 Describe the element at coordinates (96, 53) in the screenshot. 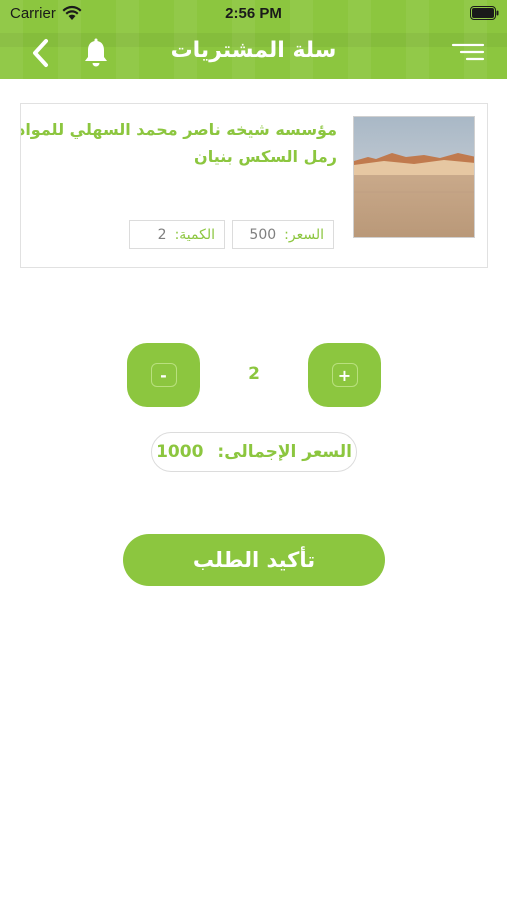

I see `bell-icon` at that location.